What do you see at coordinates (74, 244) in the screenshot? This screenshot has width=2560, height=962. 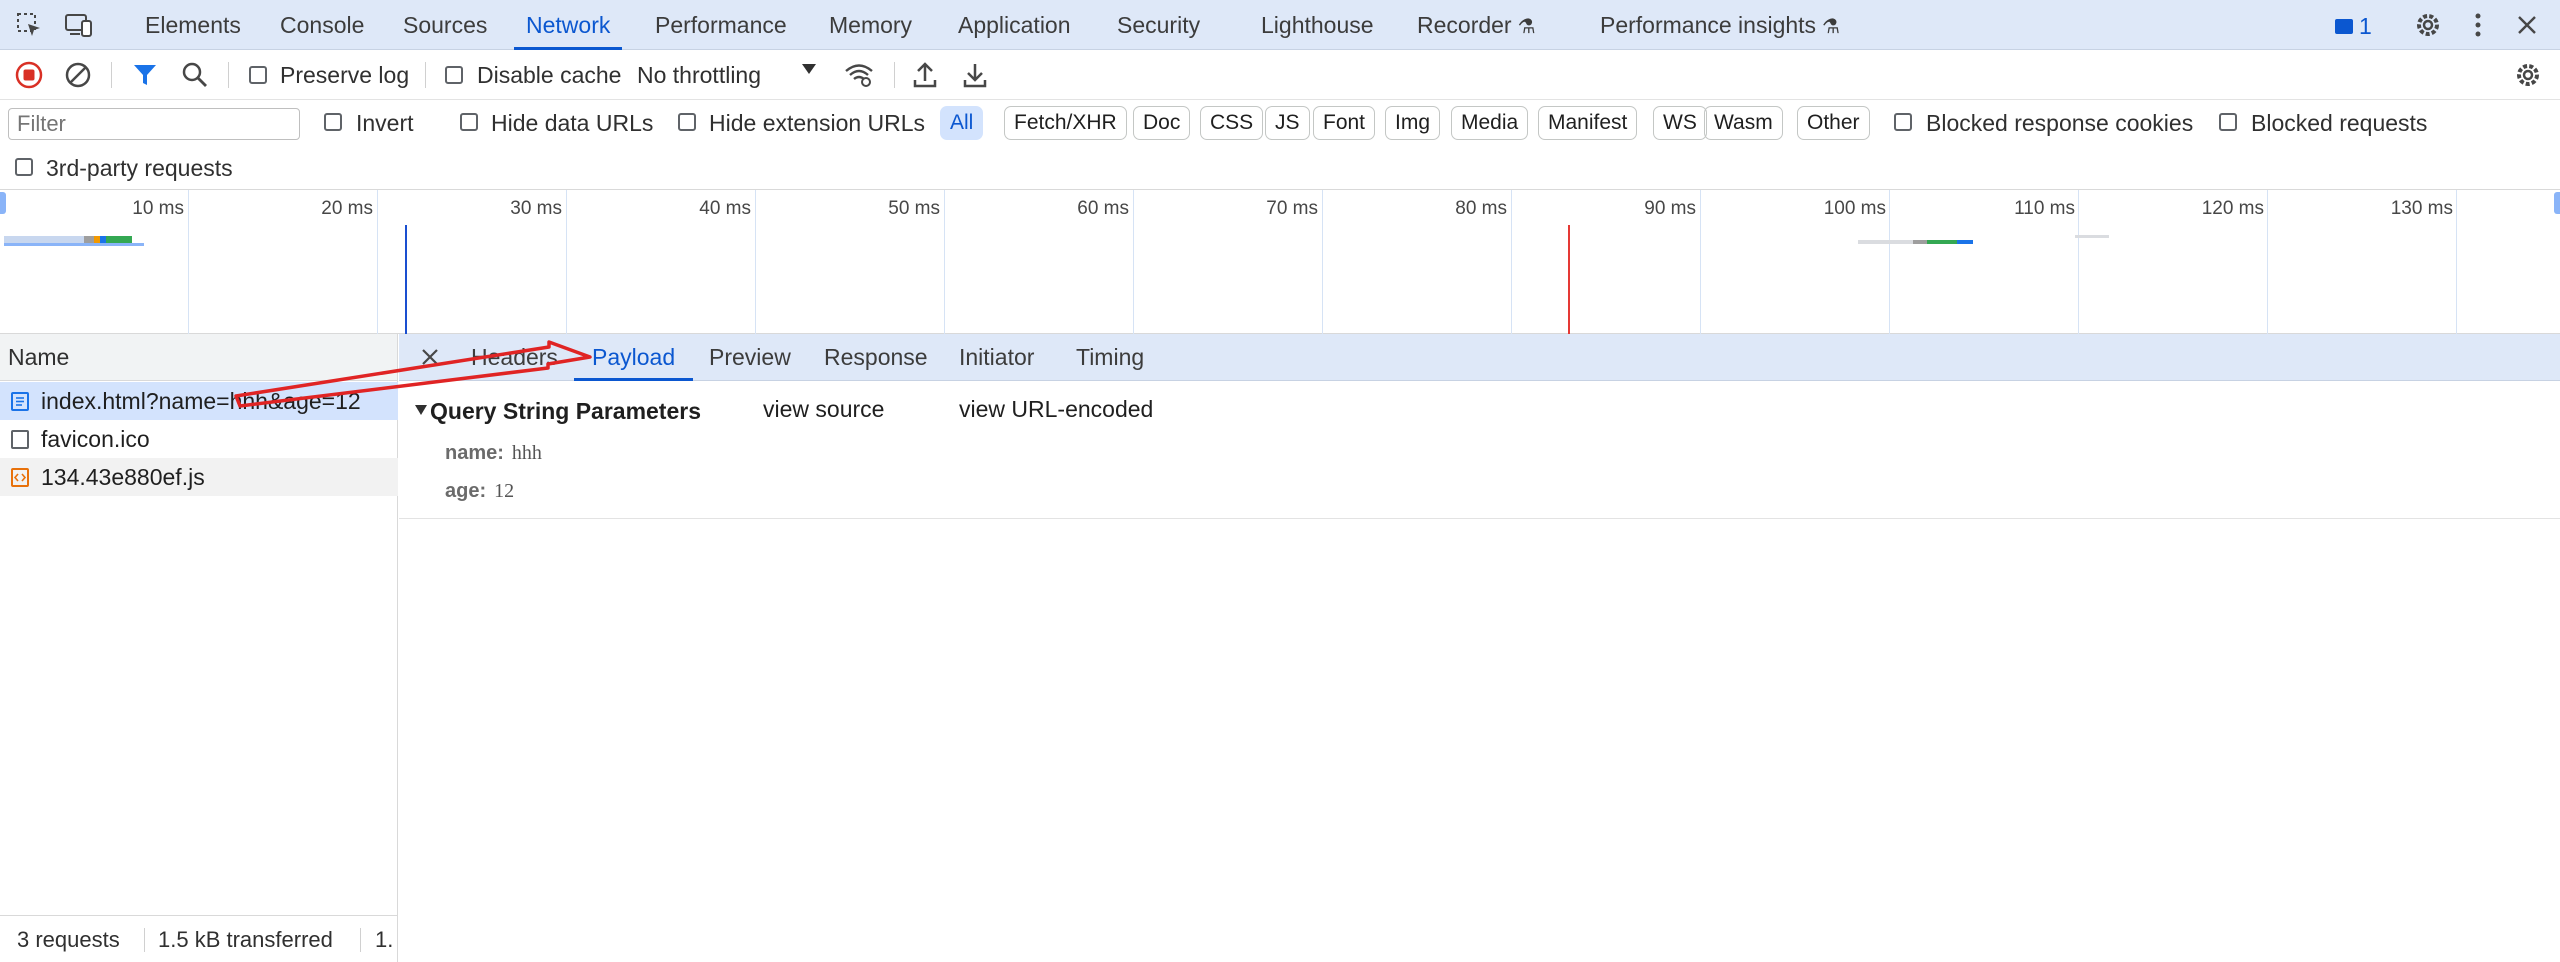 I see `overview-bar-underline` at bounding box center [74, 244].